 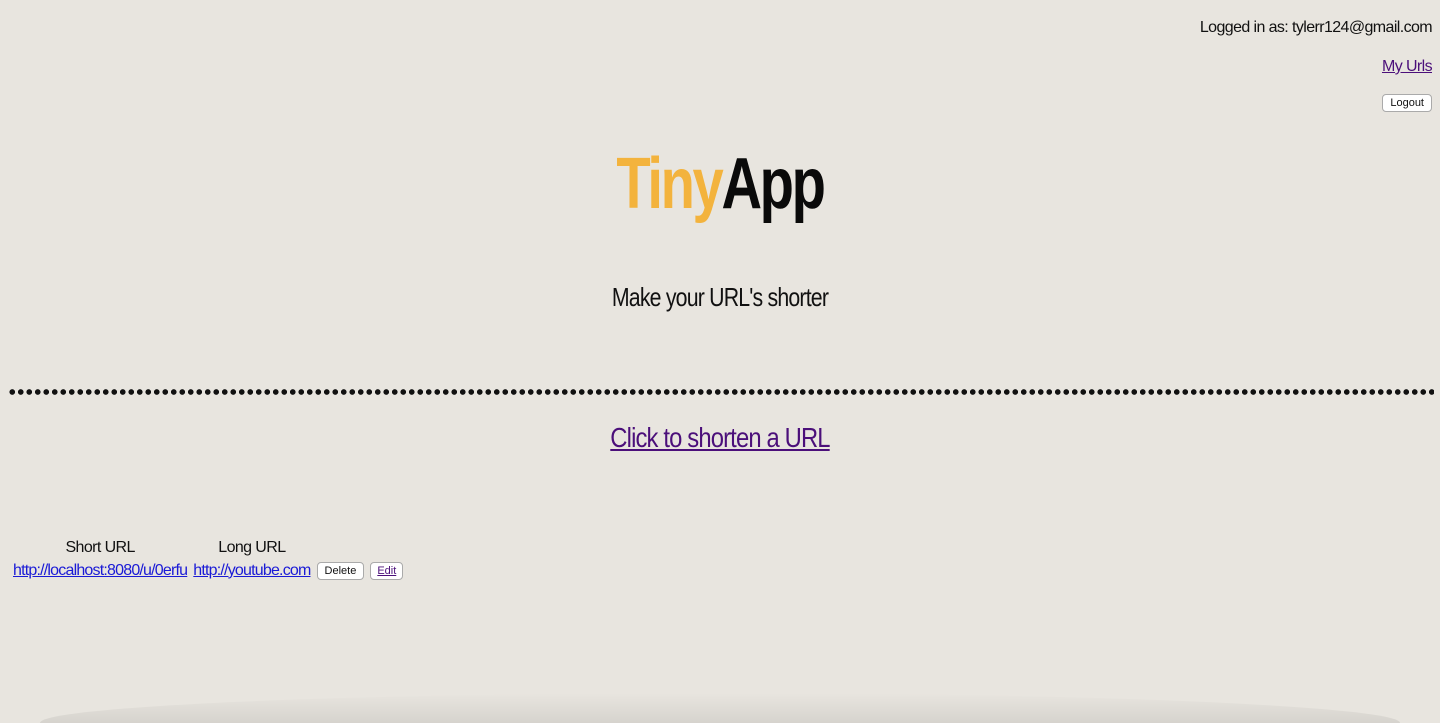 I want to click on short-url-link: http://localhost:8080/u/0erfu, so click(x=100, y=570).